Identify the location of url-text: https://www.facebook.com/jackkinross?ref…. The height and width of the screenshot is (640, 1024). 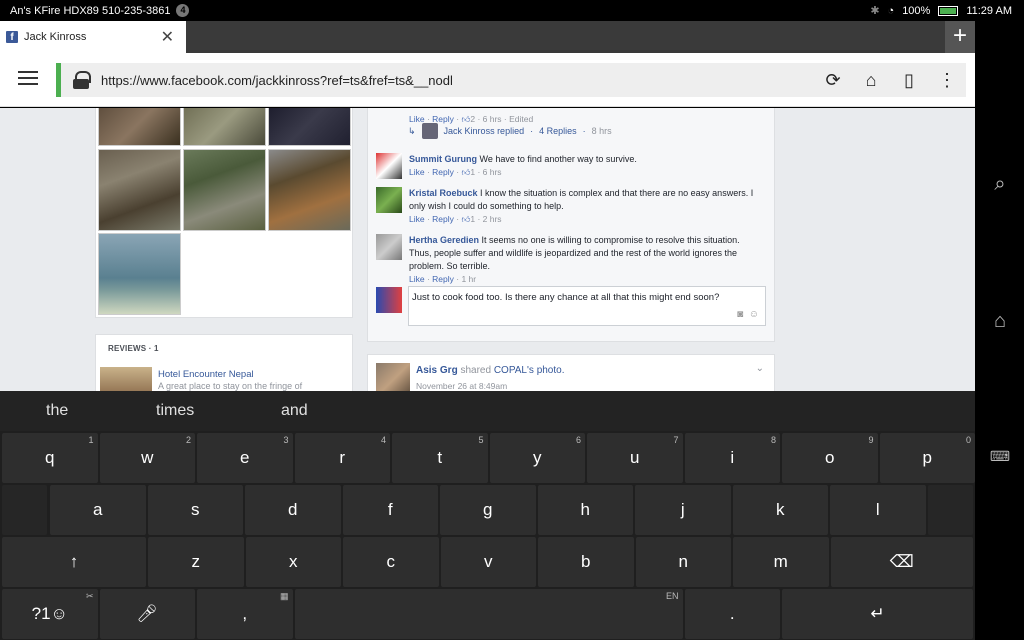
(457, 80).